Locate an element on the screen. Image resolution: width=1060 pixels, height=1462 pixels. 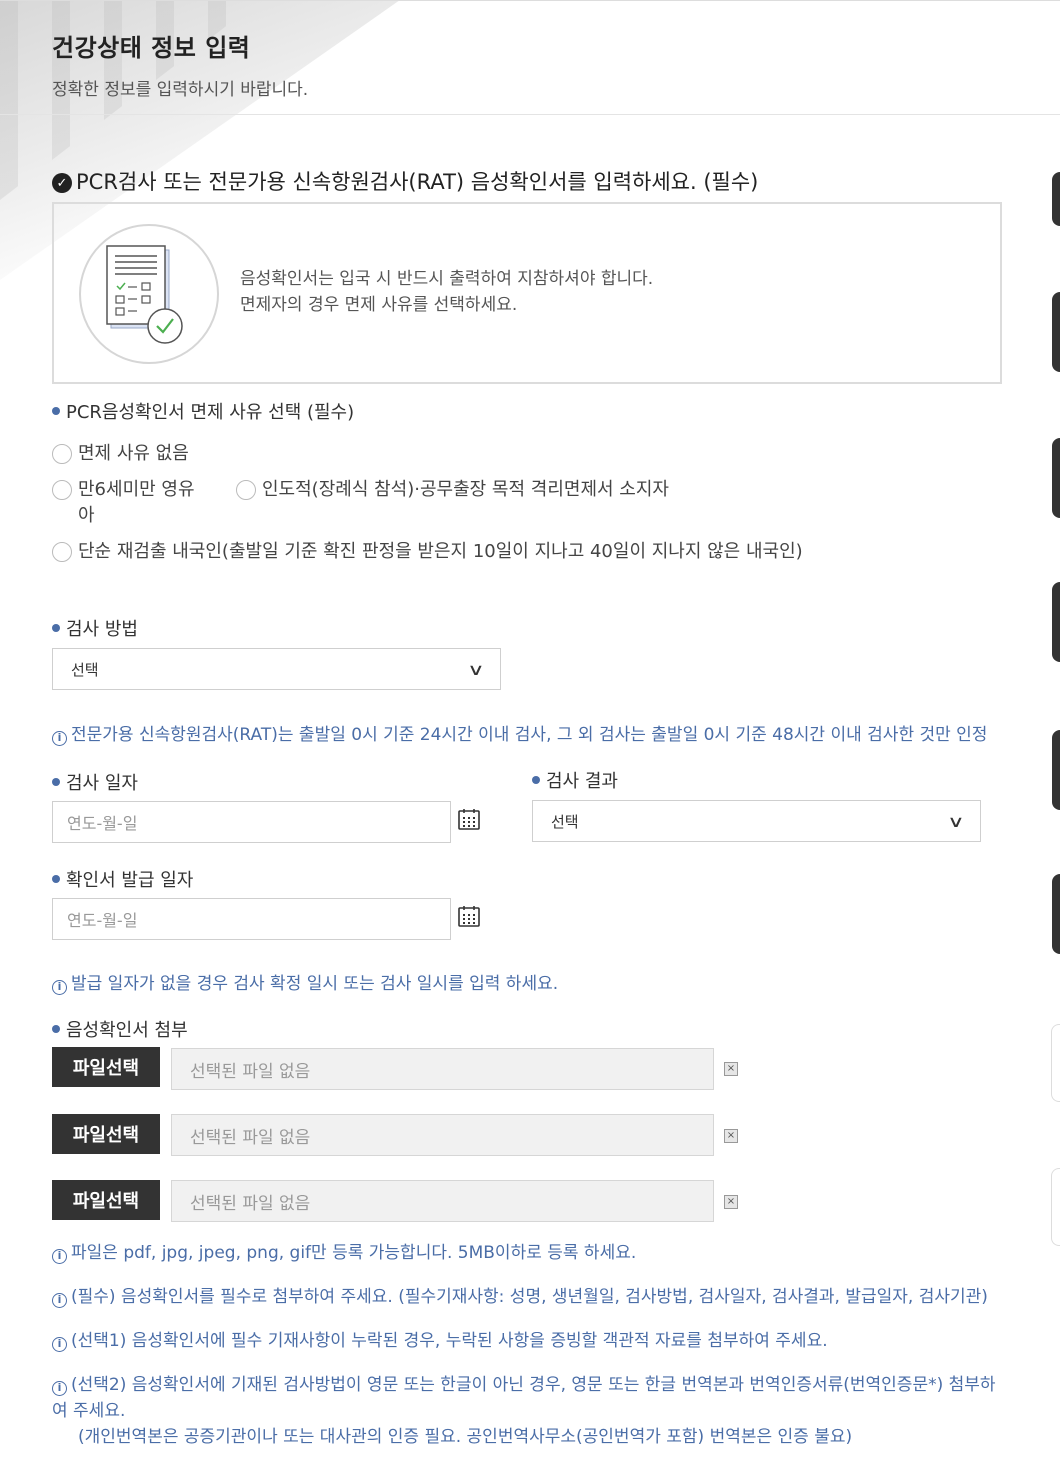
test-result-label: 검사 결과 is located at coordinates (575, 780).